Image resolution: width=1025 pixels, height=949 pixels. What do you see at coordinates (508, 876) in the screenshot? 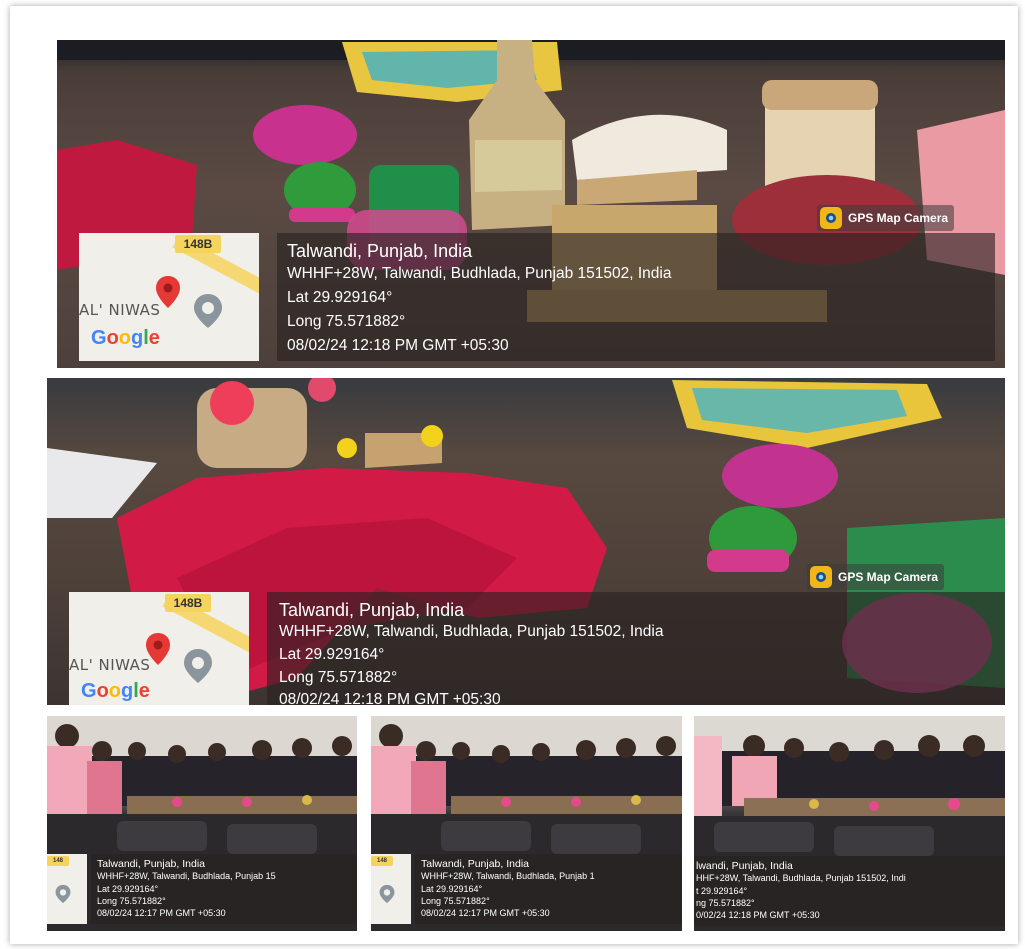
I see `address-line: WHHF+28W, Talwandi, Budhlada, Punjab 1` at bounding box center [508, 876].